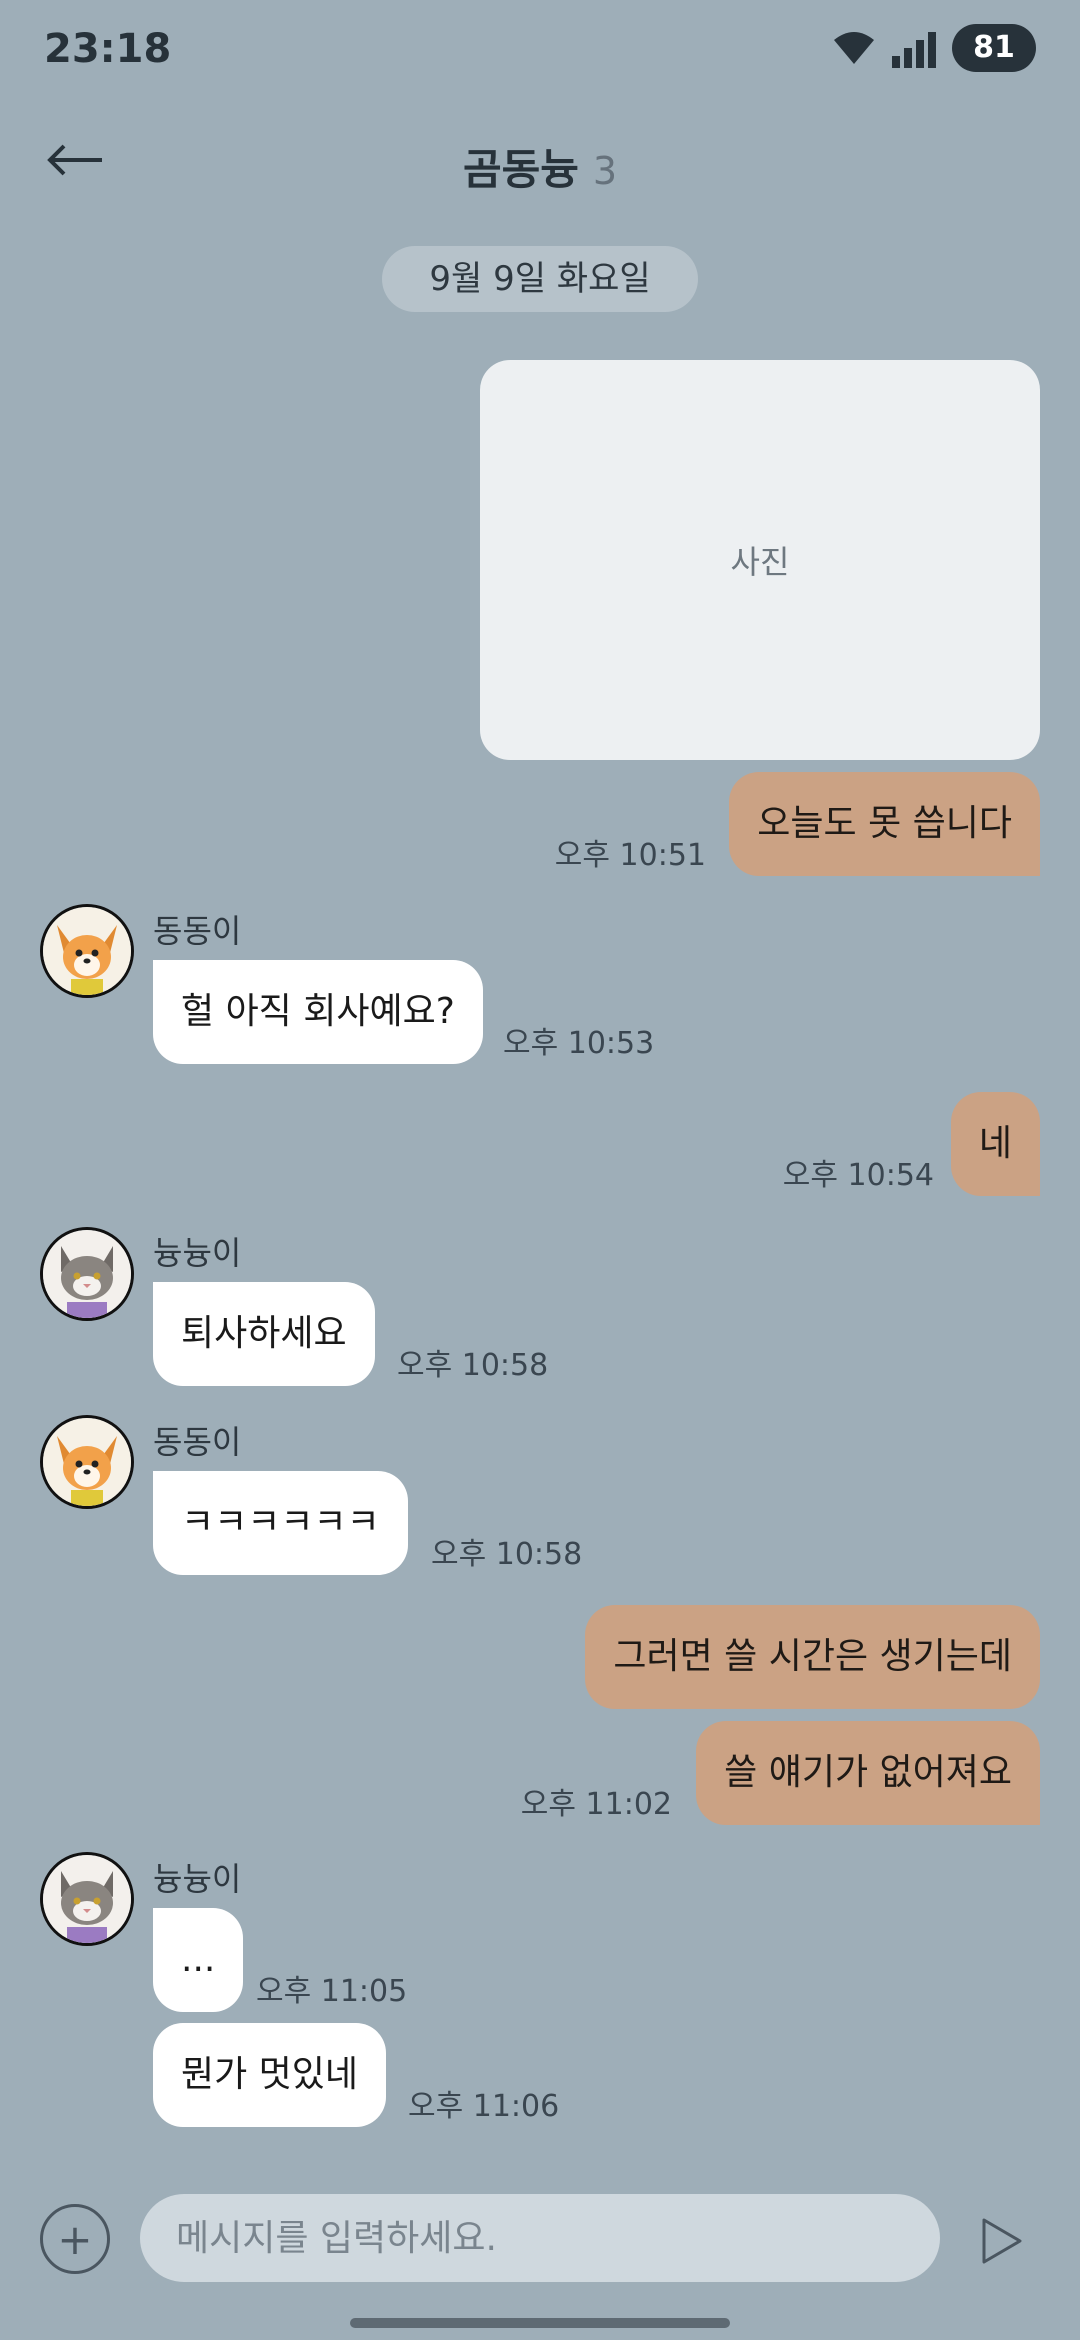 The height and width of the screenshot is (2340, 1080). Describe the element at coordinates (858, 1175) in the screenshot. I see `message-time: 오후 10:54` at that location.